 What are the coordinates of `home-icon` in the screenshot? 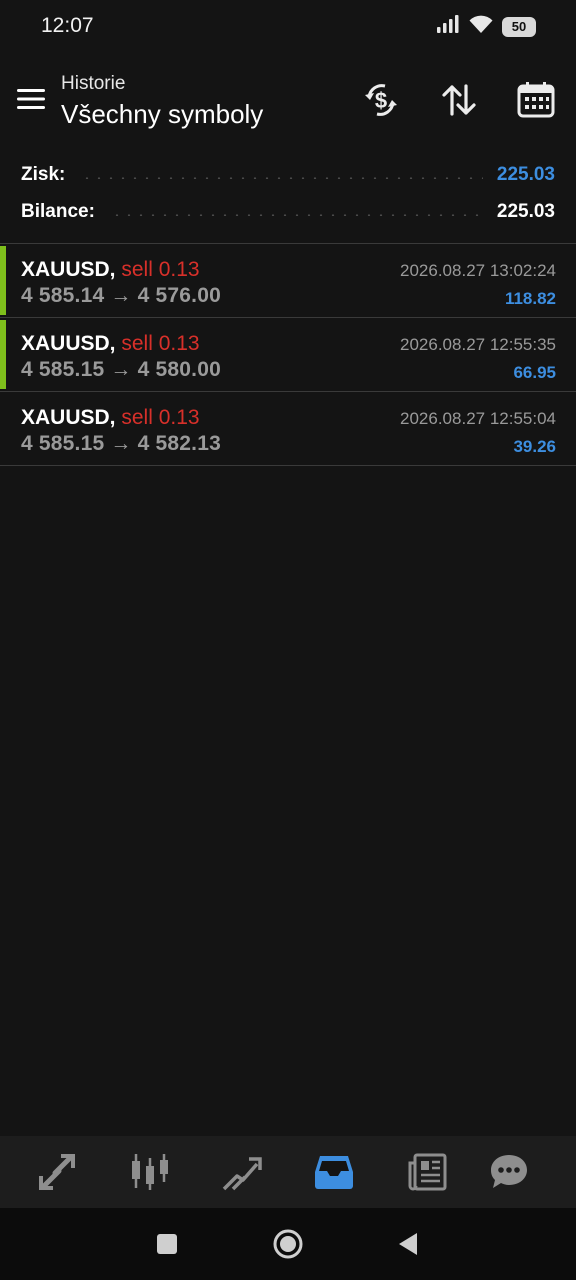 It's located at (288, 1244).